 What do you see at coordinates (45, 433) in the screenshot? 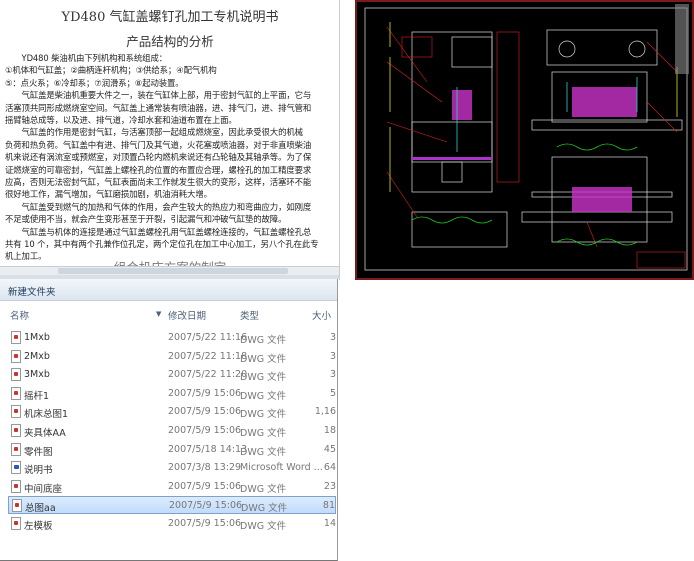
I see `file-name: 夹具体AA` at bounding box center [45, 433].